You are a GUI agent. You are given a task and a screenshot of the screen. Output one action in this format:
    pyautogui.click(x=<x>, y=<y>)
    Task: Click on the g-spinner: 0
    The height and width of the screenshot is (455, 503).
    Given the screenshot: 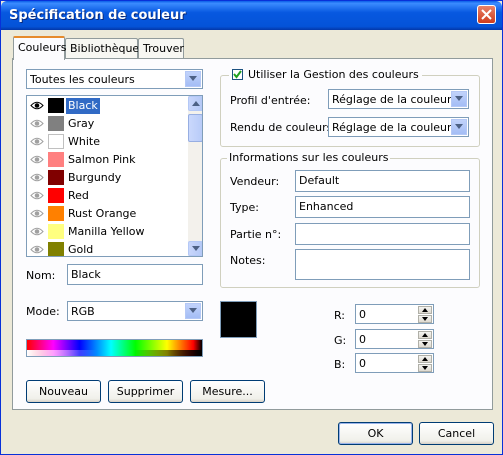 What is the action you would take?
    pyautogui.click(x=394, y=339)
    